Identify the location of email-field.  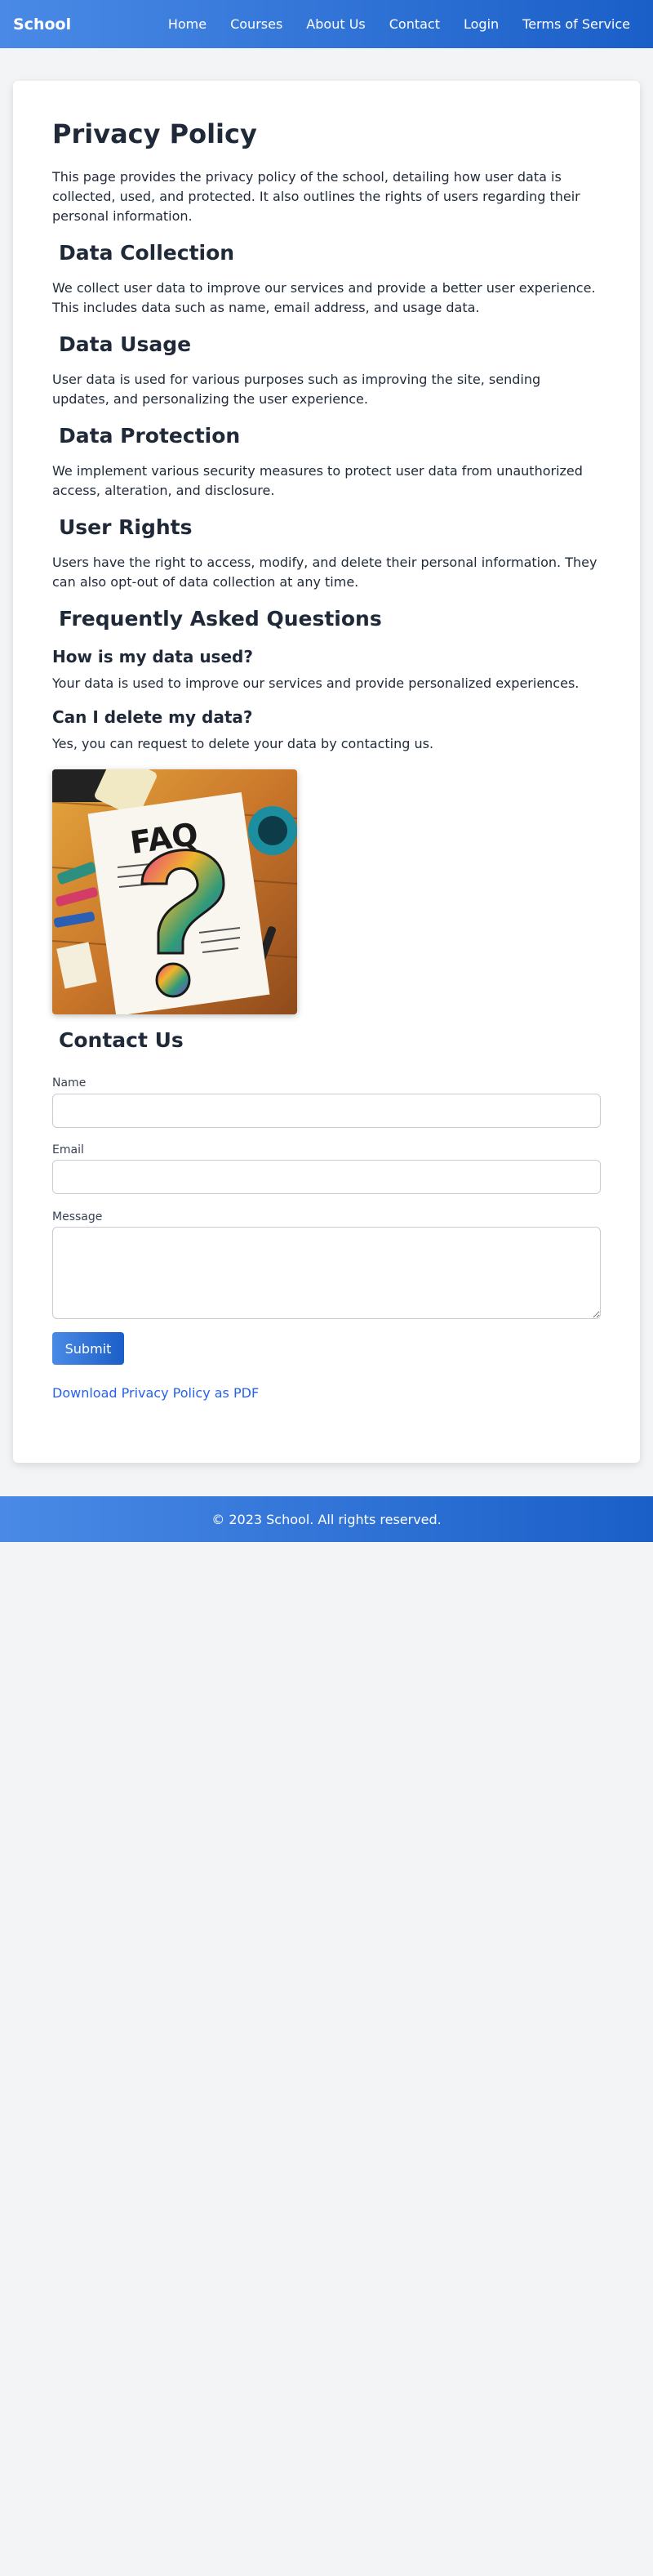
(326, 1177).